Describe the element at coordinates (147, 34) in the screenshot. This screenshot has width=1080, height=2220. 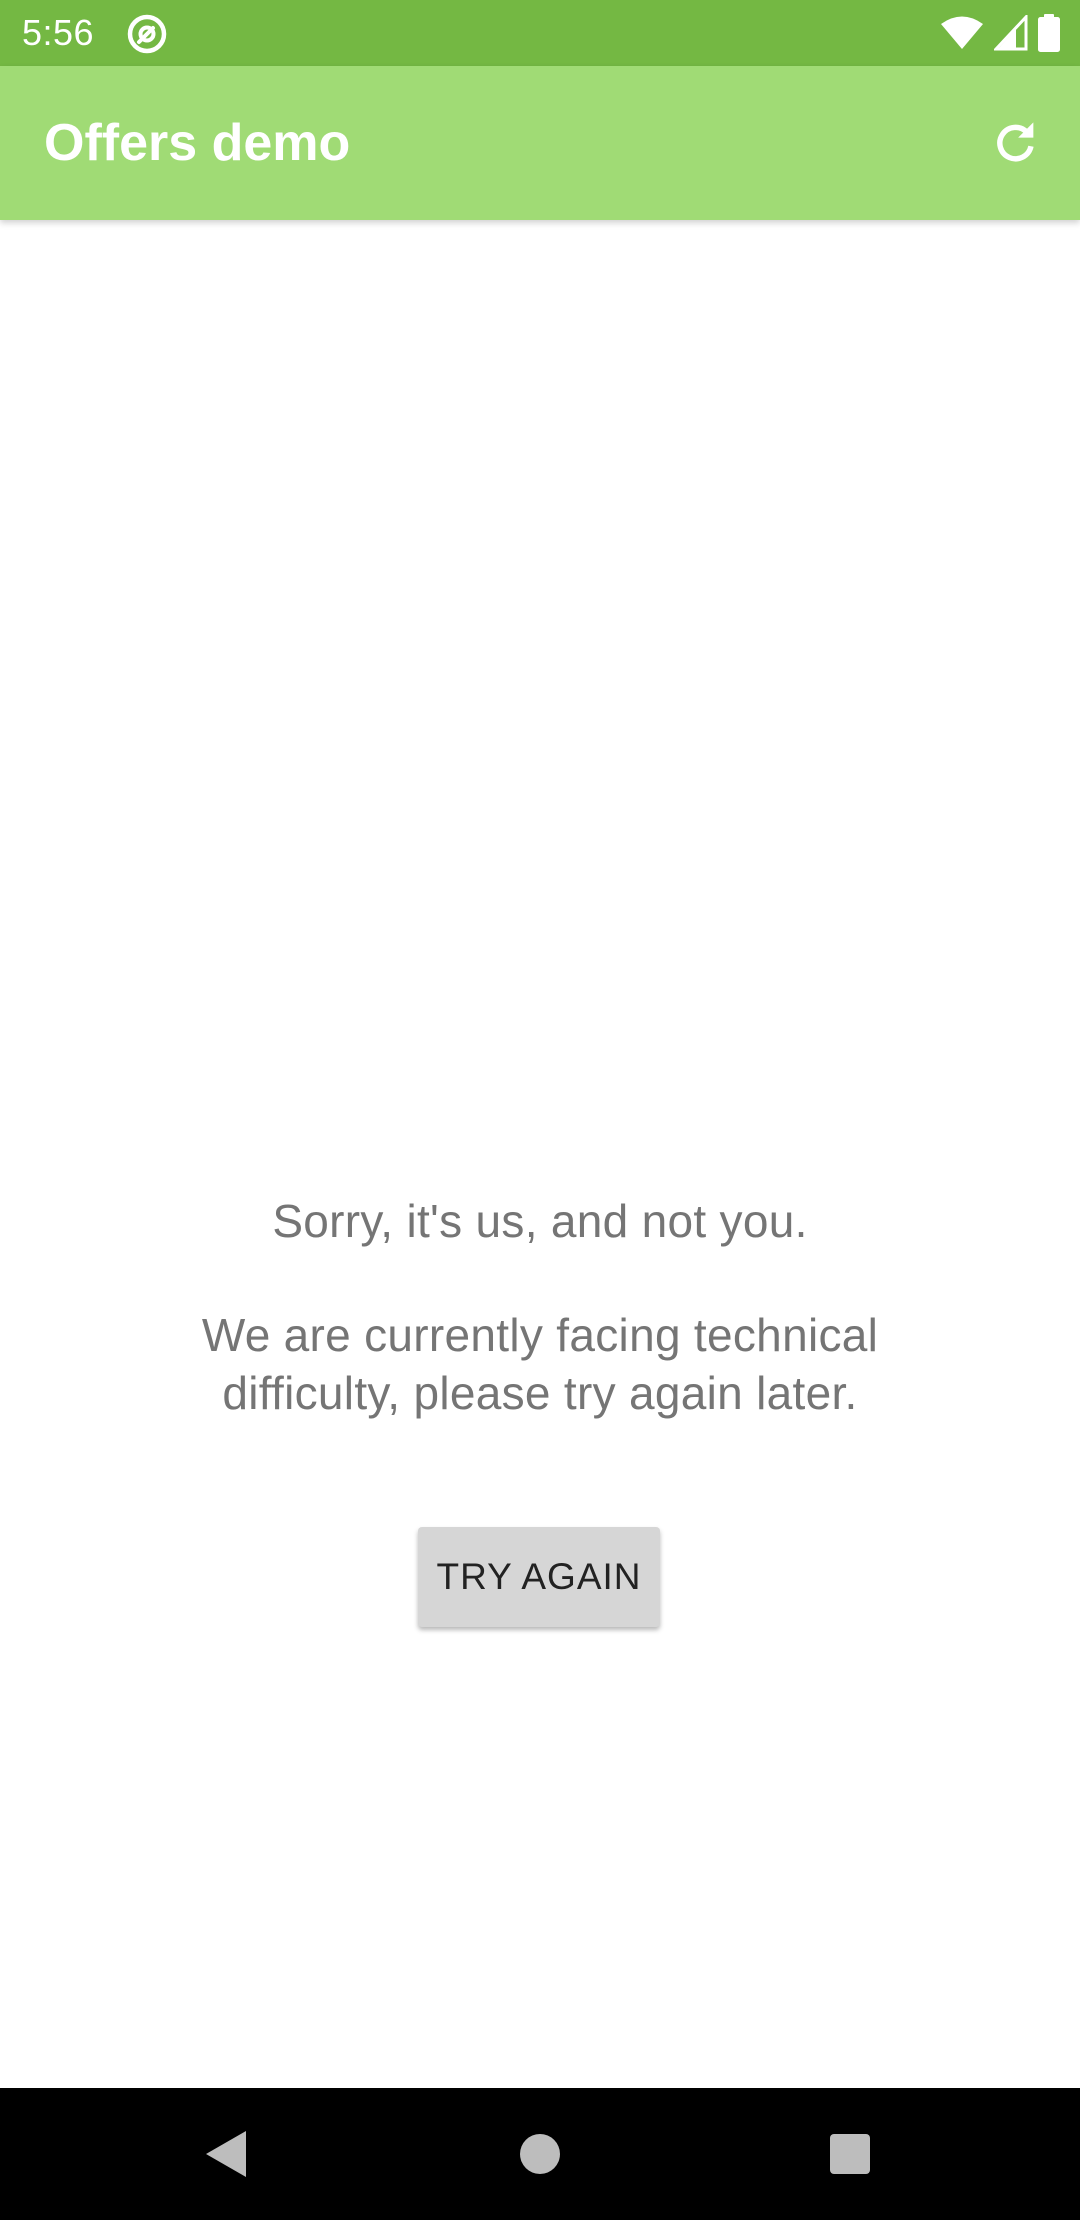
I see `at-sign-app-icon` at that location.